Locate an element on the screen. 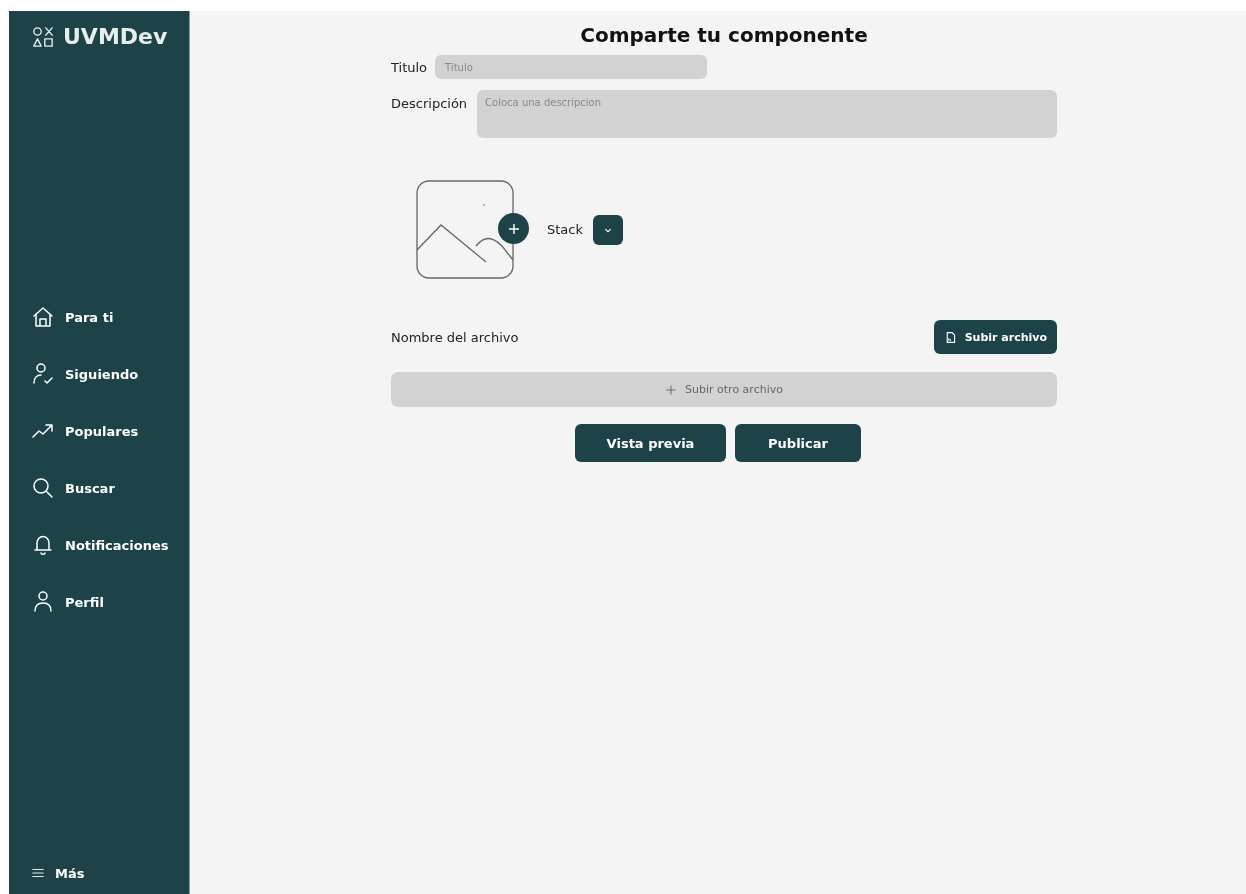  upload-another-file-button: Subir otro archivo is located at coordinates (724, 389).